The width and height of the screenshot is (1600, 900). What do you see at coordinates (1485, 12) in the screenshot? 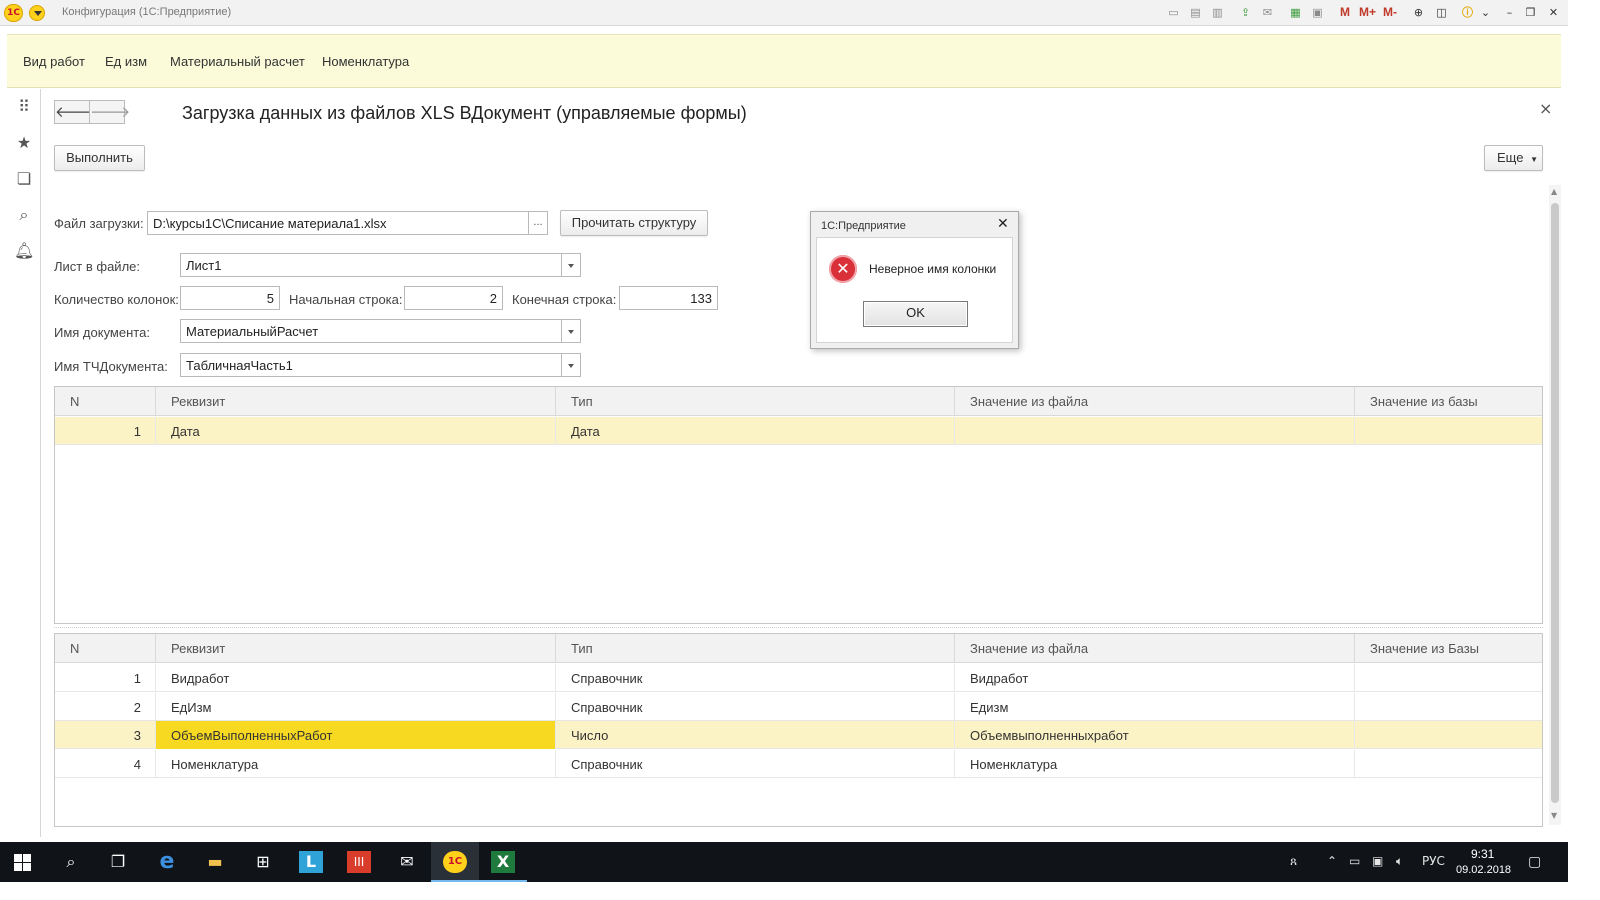
I see `info-dropdown-icon: ⌄` at bounding box center [1485, 12].